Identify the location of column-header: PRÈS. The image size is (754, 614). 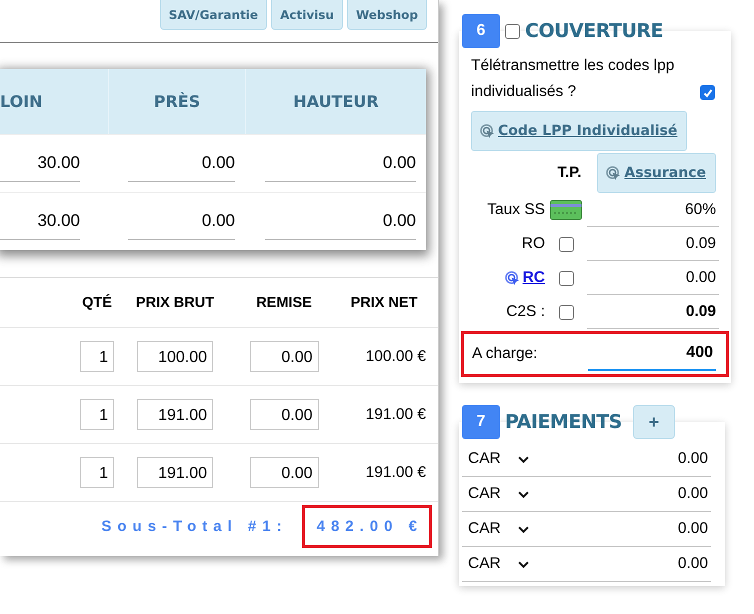
(176, 101).